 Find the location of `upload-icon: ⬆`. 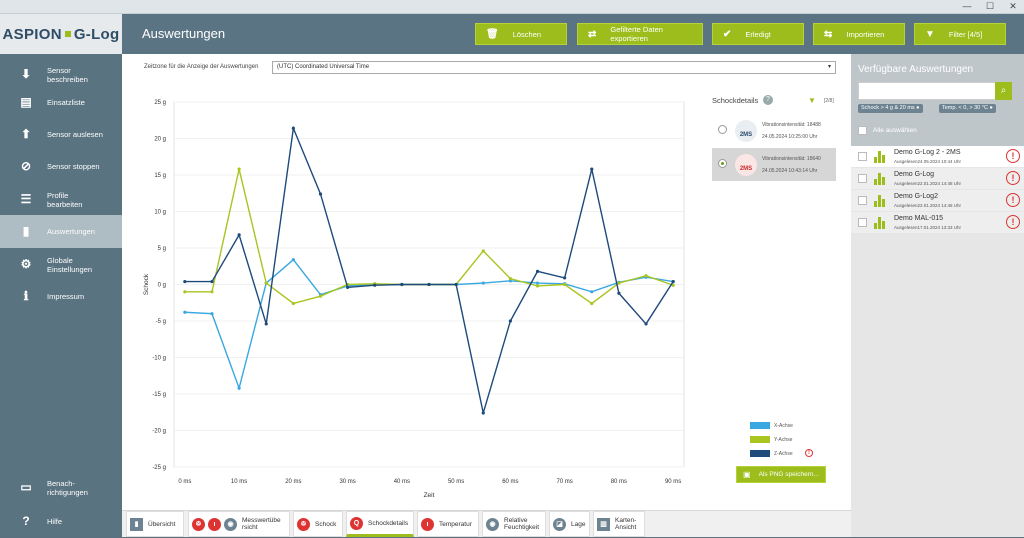

upload-icon: ⬆ is located at coordinates (26, 134).